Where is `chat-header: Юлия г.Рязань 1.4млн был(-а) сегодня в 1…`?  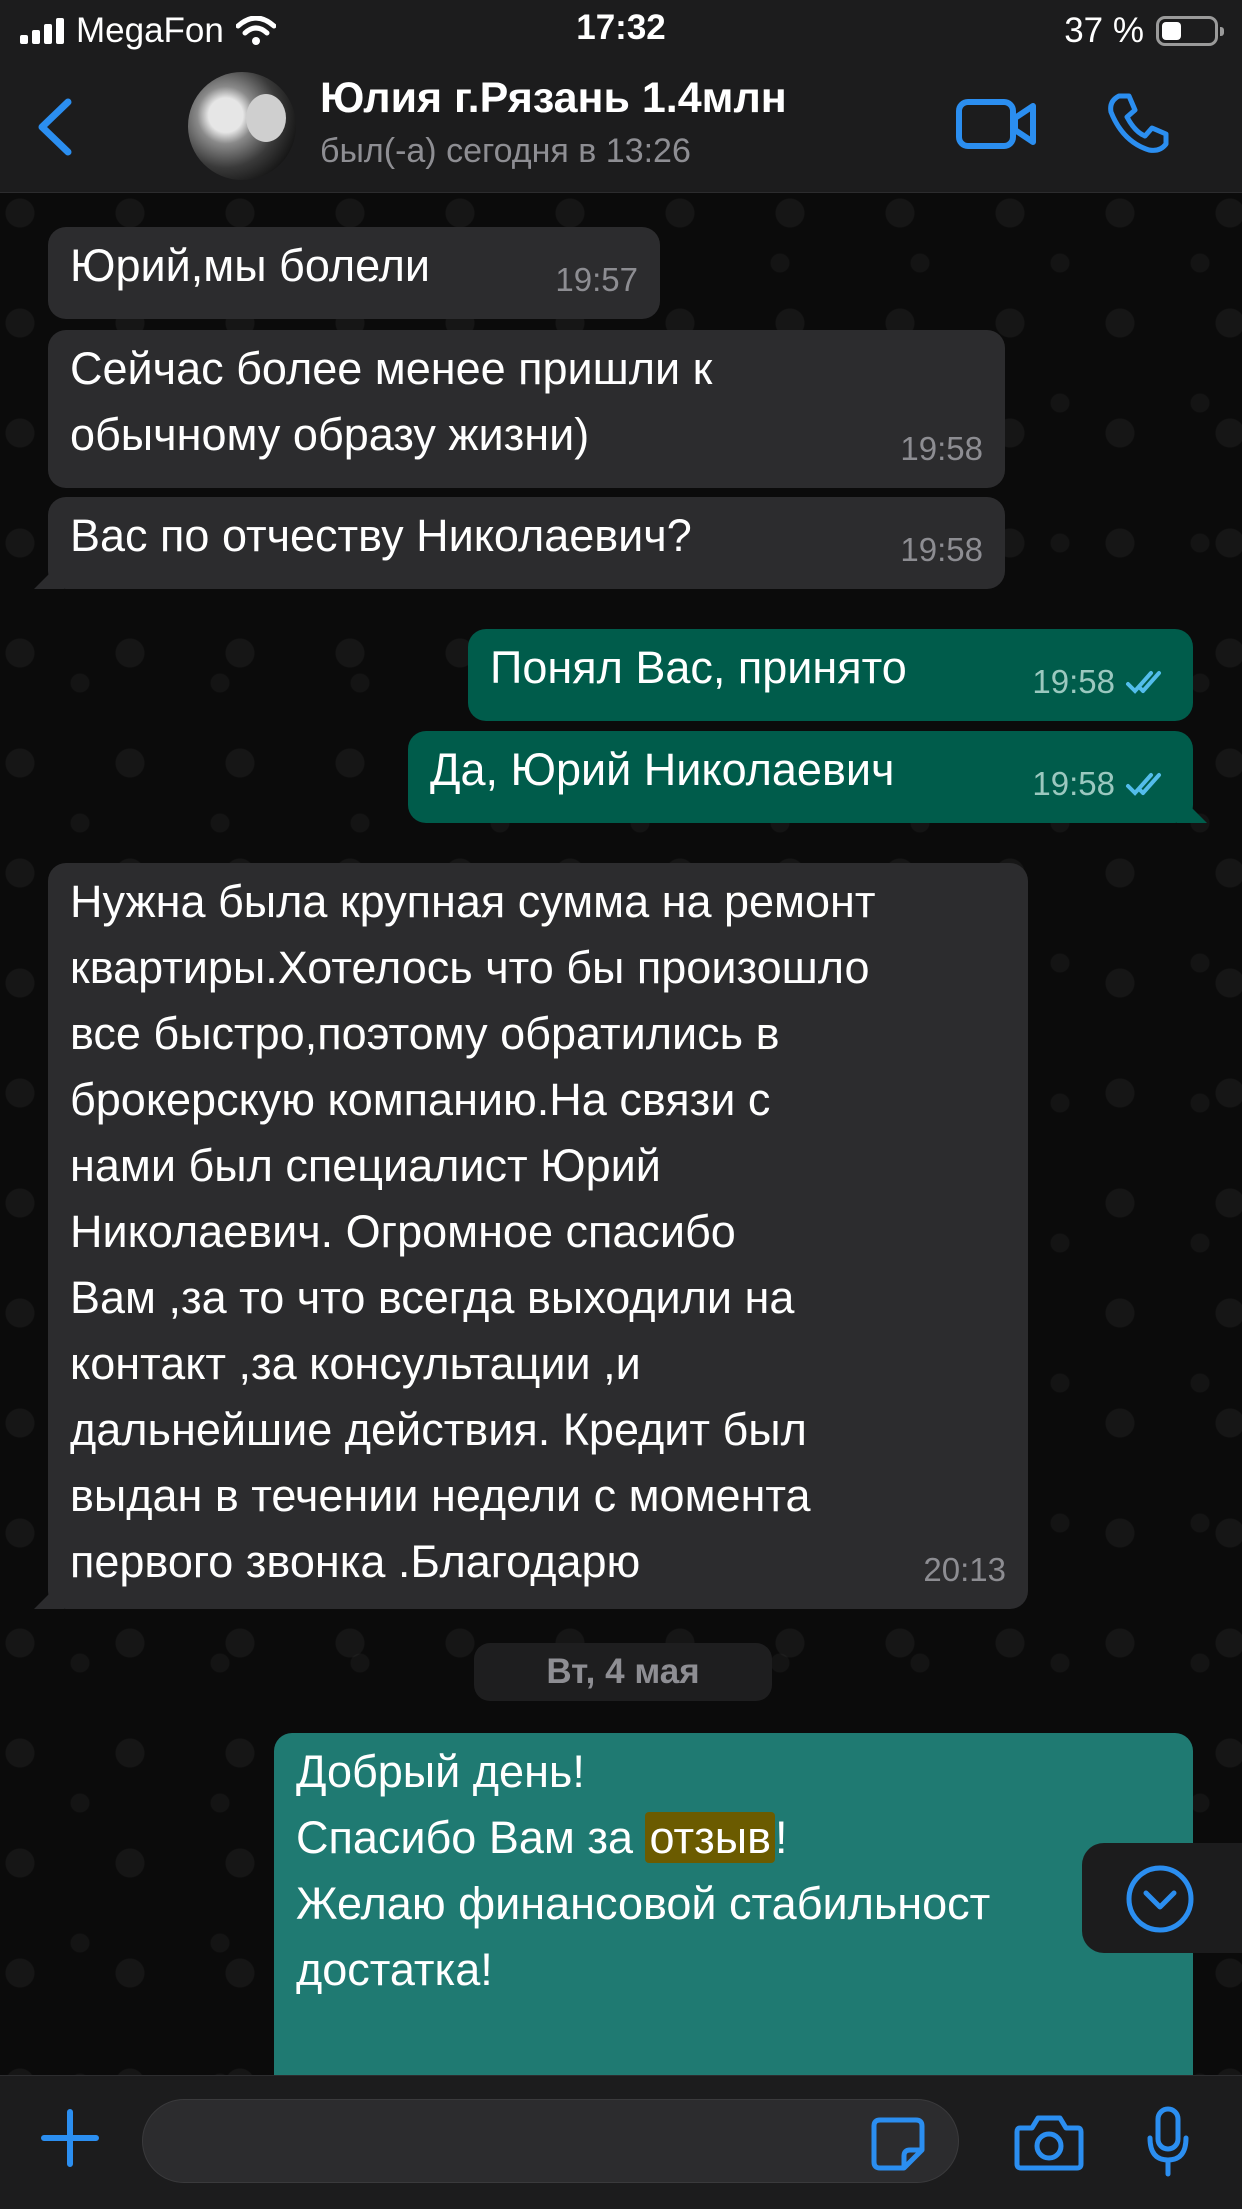 chat-header: Юлия г.Рязань 1.4млн был(-а) сегодня в 1… is located at coordinates (621, 127).